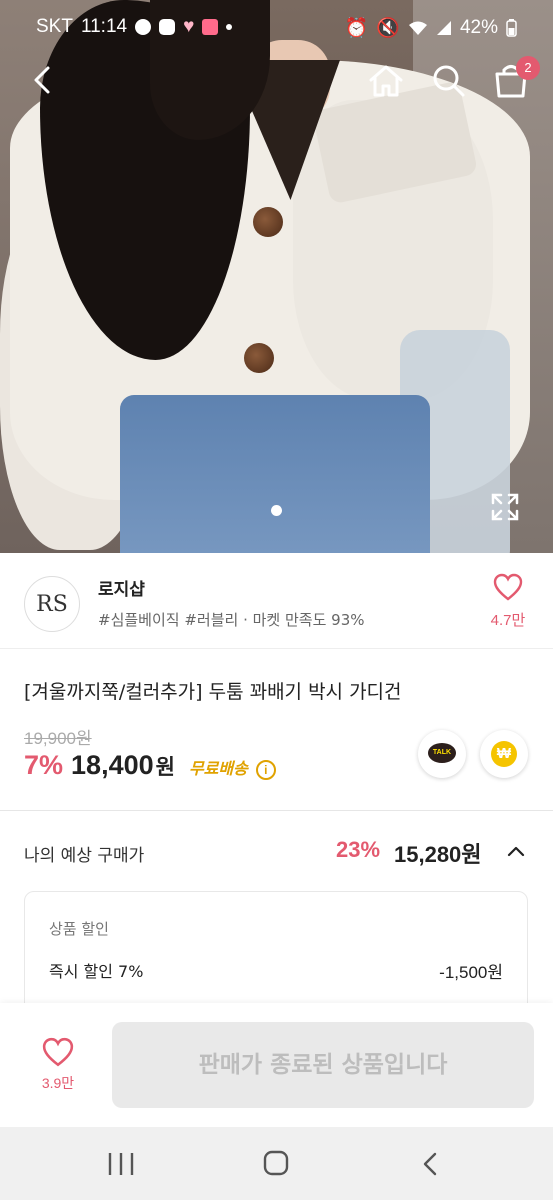 The height and width of the screenshot is (1200, 553). What do you see at coordinates (356, 28) in the screenshot?
I see `alarm-icon: ⏰` at bounding box center [356, 28].